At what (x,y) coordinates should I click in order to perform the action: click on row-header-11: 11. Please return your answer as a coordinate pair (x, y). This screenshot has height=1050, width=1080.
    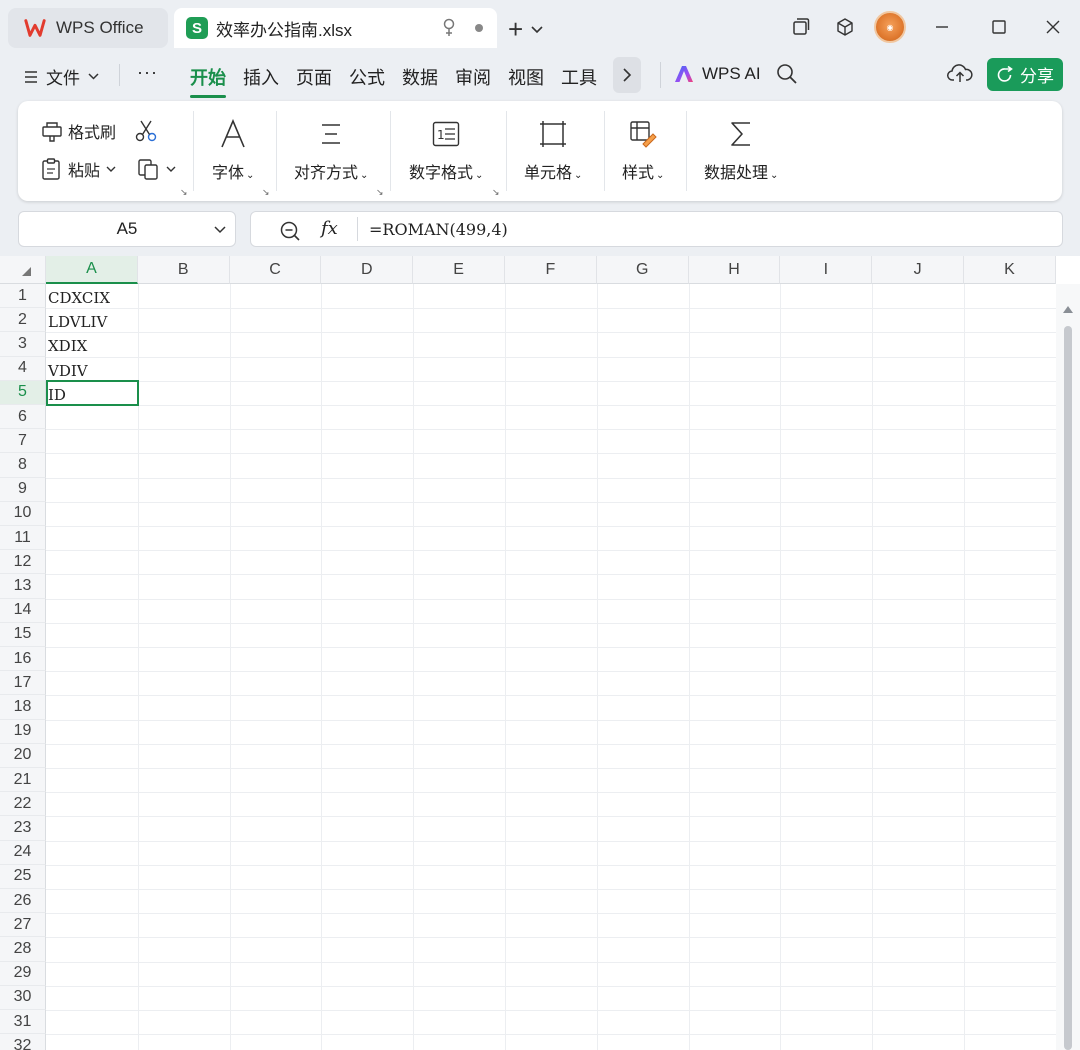
    Looking at the image, I should click on (23, 538).